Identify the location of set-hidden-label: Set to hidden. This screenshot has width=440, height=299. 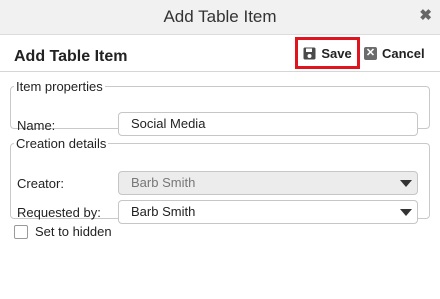
(73, 231).